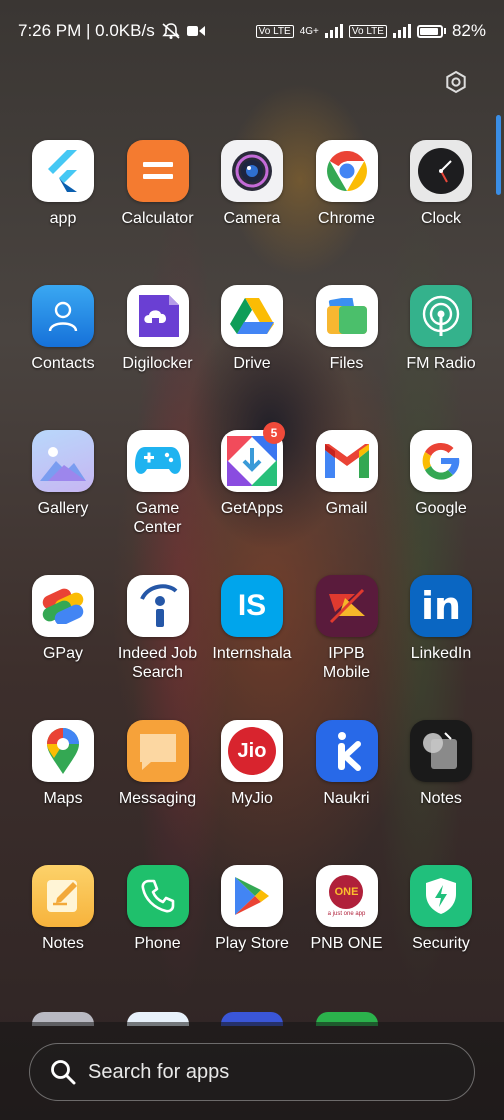 The image size is (504, 1120). I want to click on drive-icon, so click(252, 316).